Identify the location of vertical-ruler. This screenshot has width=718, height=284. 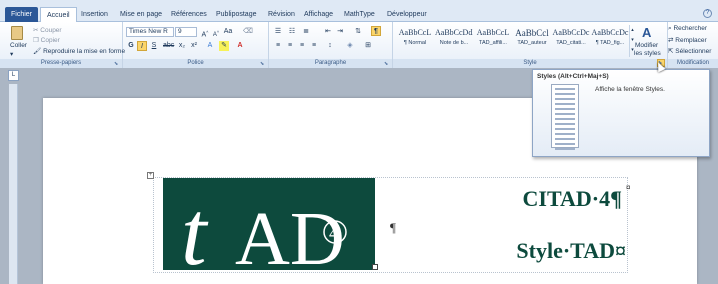
(13, 184).